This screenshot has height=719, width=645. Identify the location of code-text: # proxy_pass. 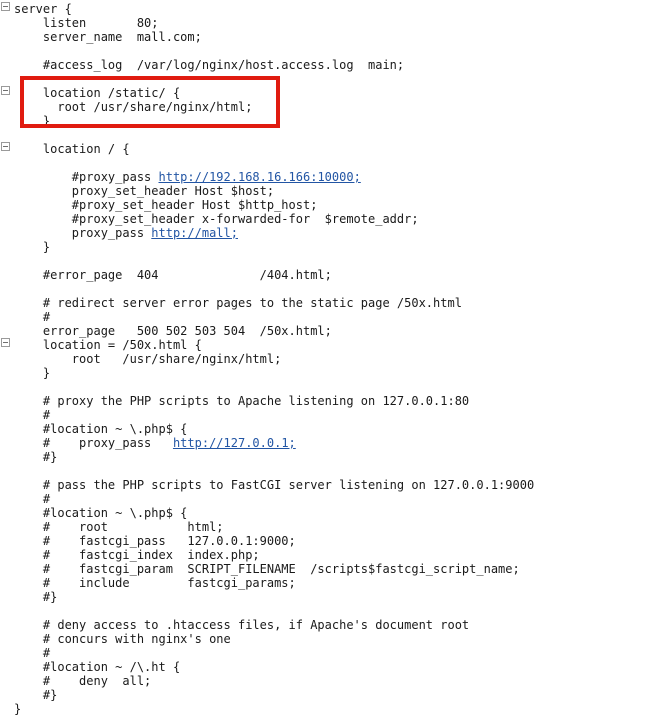
(93, 443).